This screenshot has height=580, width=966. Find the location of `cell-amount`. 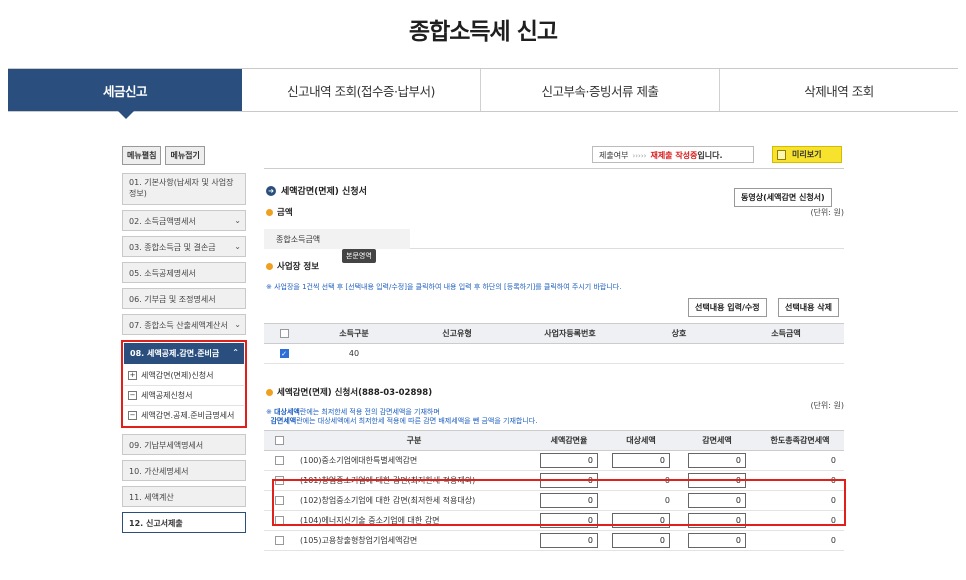

cell-amount is located at coordinates (786, 353).